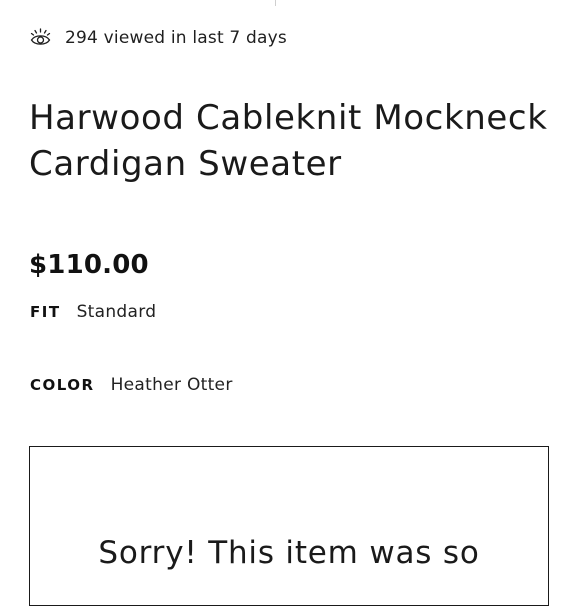  I want to click on fit-value: Standard, so click(116, 312).